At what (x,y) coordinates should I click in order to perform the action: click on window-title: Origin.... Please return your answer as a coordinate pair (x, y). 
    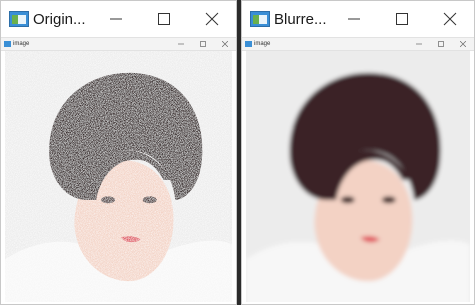
    Looking at the image, I should click on (59, 19).